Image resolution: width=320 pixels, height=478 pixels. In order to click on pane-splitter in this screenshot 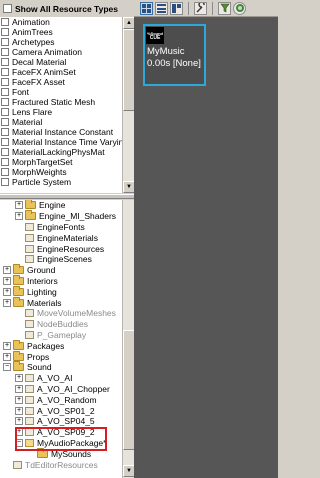, I will do `click(67, 196)`.